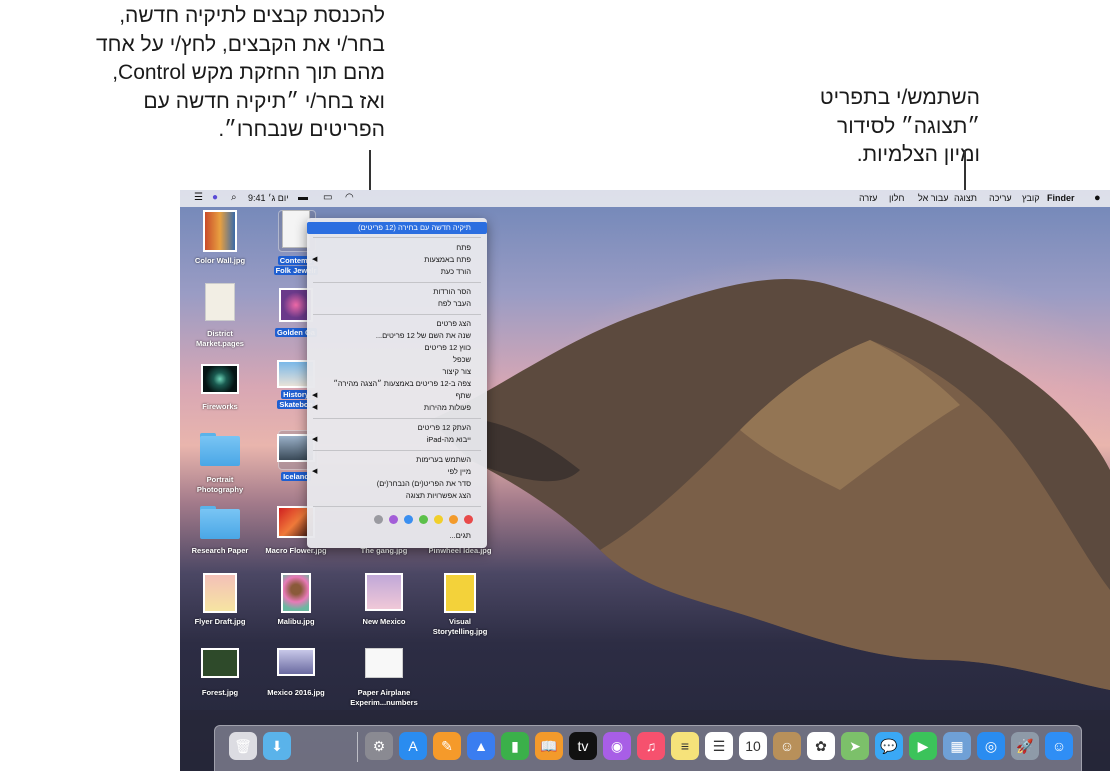  I want to click on menu-help: עזרה, so click(868, 198).